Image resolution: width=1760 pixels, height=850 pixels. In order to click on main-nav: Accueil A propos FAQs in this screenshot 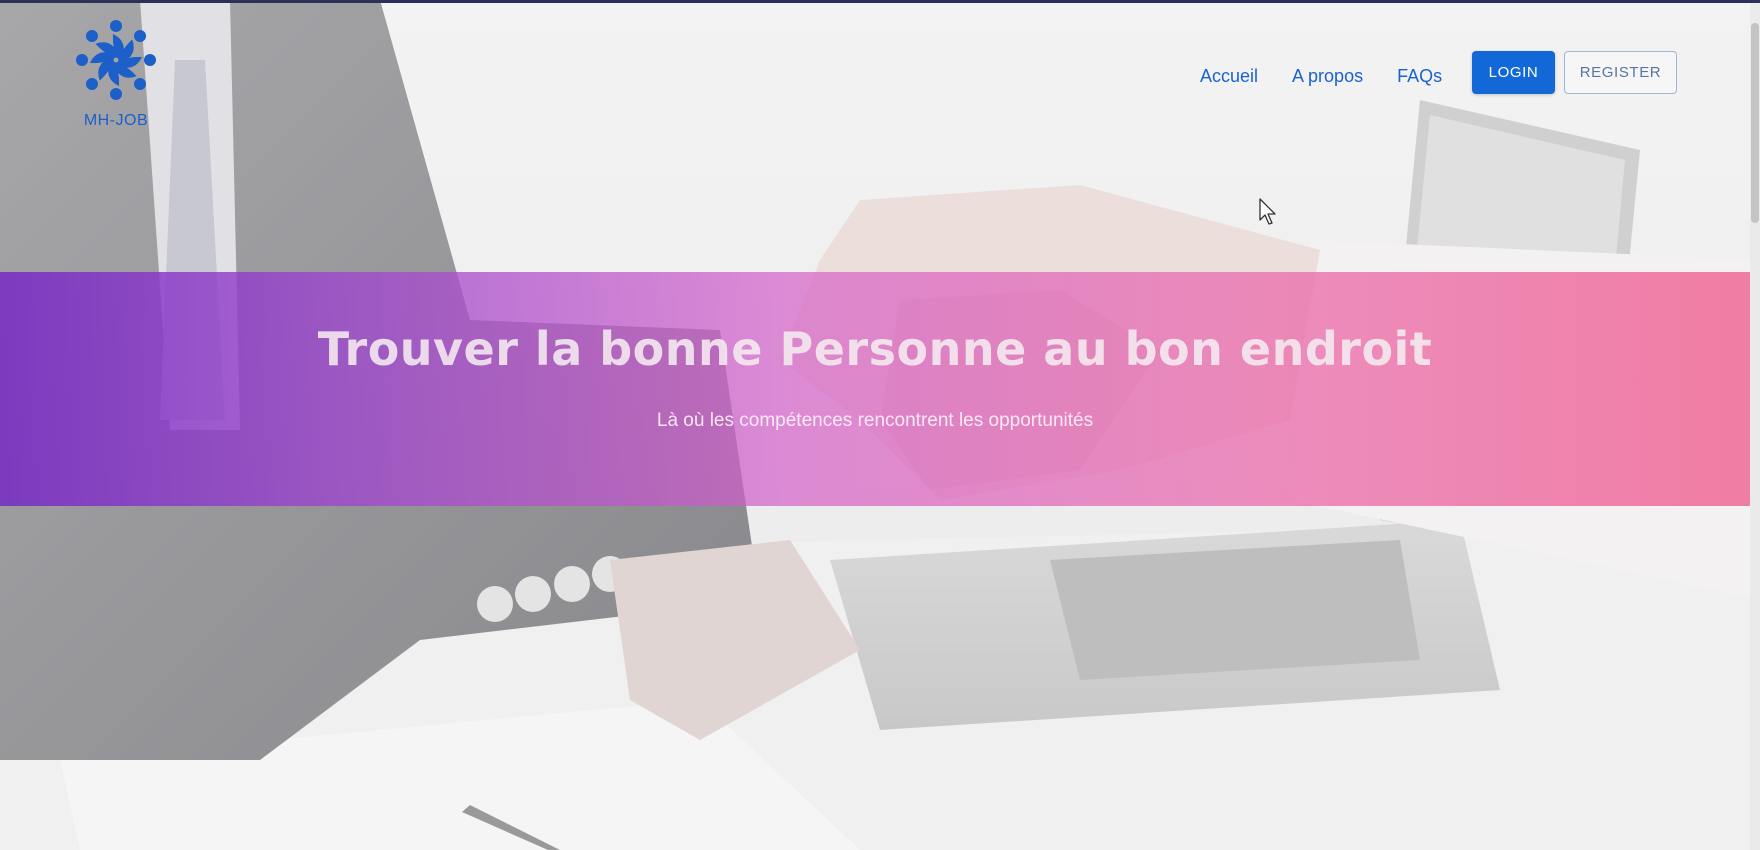, I will do `click(1321, 76)`.